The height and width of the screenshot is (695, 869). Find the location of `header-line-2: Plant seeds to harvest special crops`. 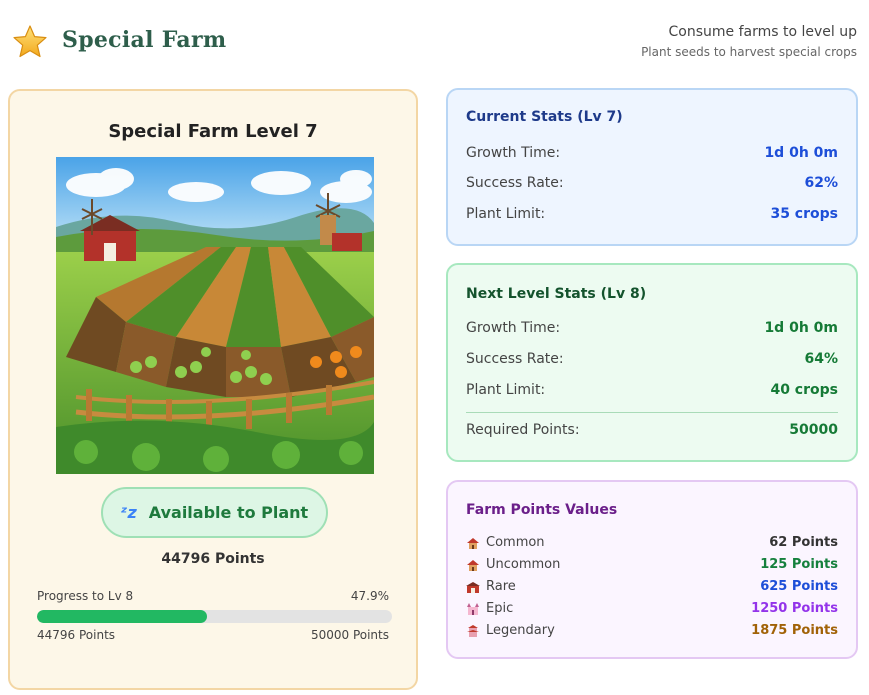

header-line-2: Plant seeds to harvest special crops is located at coordinates (749, 52).